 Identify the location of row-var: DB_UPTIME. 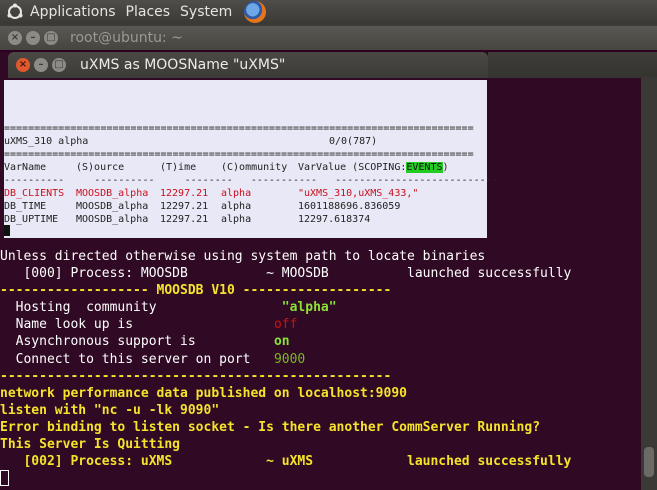
(31, 219).